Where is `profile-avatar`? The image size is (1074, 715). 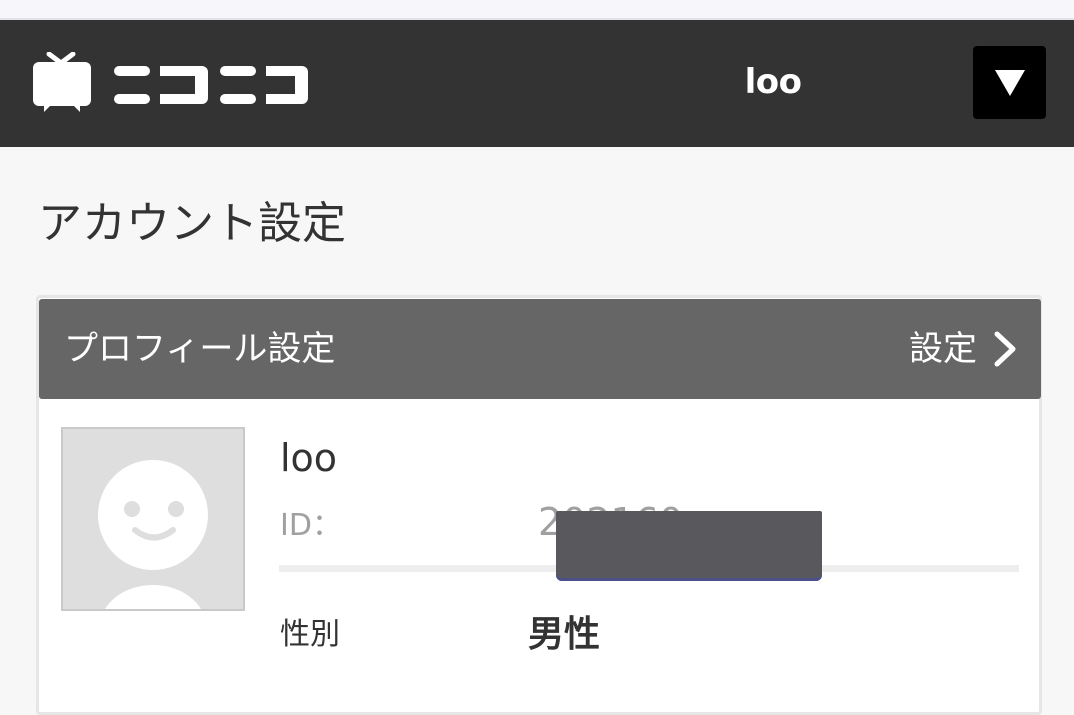 profile-avatar is located at coordinates (153, 519).